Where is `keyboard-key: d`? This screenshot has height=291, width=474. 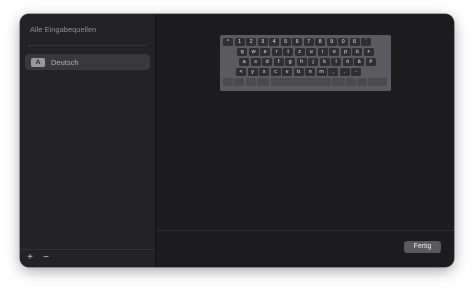 keyboard-key: d is located at coordinates (267, 62).